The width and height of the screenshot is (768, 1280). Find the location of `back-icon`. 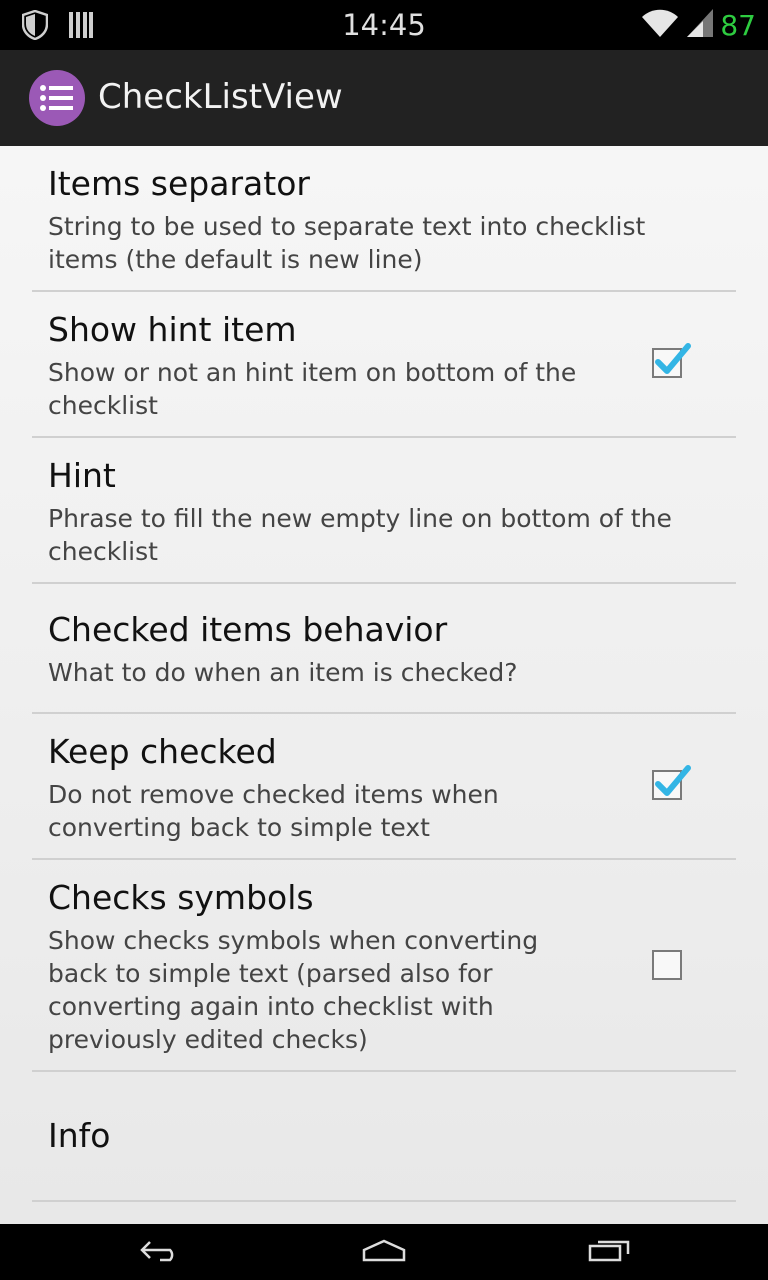

back-icon is located at coordinates (160, 1252).